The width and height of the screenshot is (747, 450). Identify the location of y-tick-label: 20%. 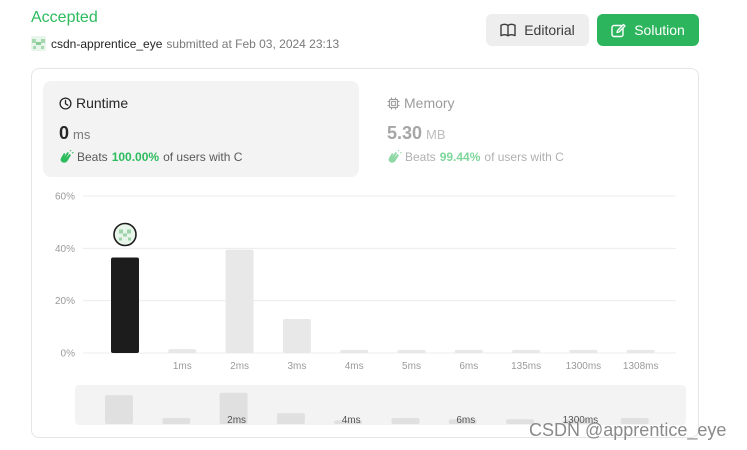
(65, 301).